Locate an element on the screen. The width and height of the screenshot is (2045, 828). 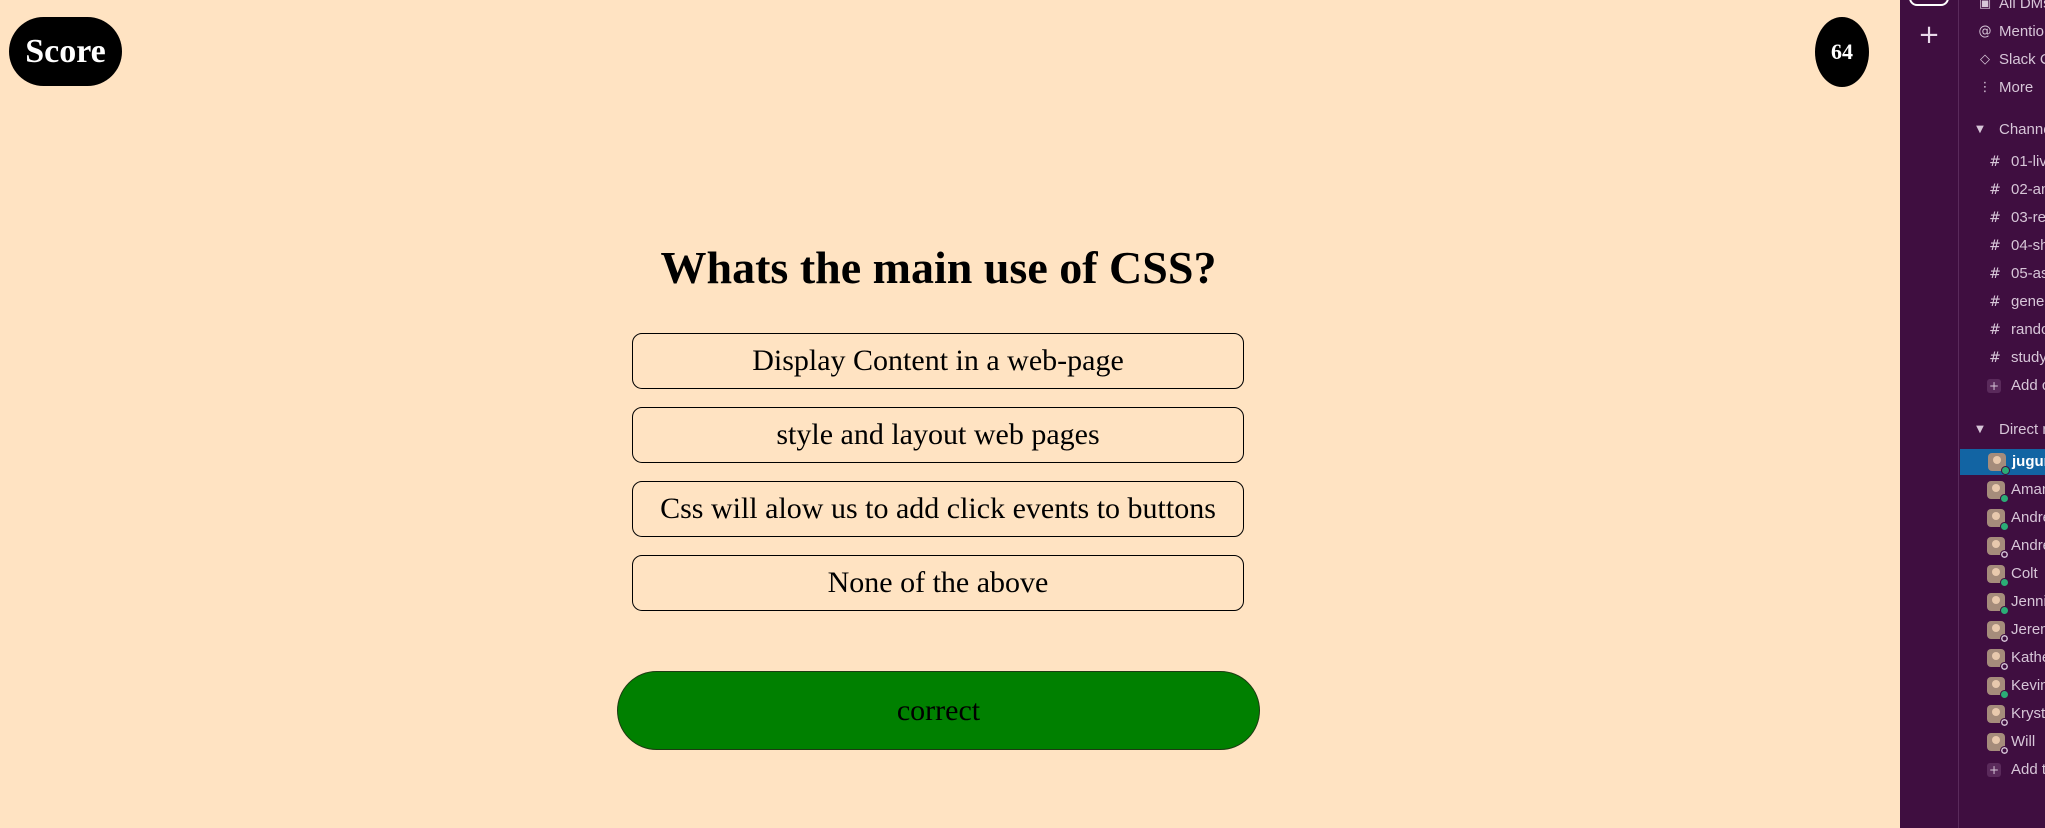
sidebar-item-mentions: @ Mentions & reactions is located at coordinates (2002, 32).